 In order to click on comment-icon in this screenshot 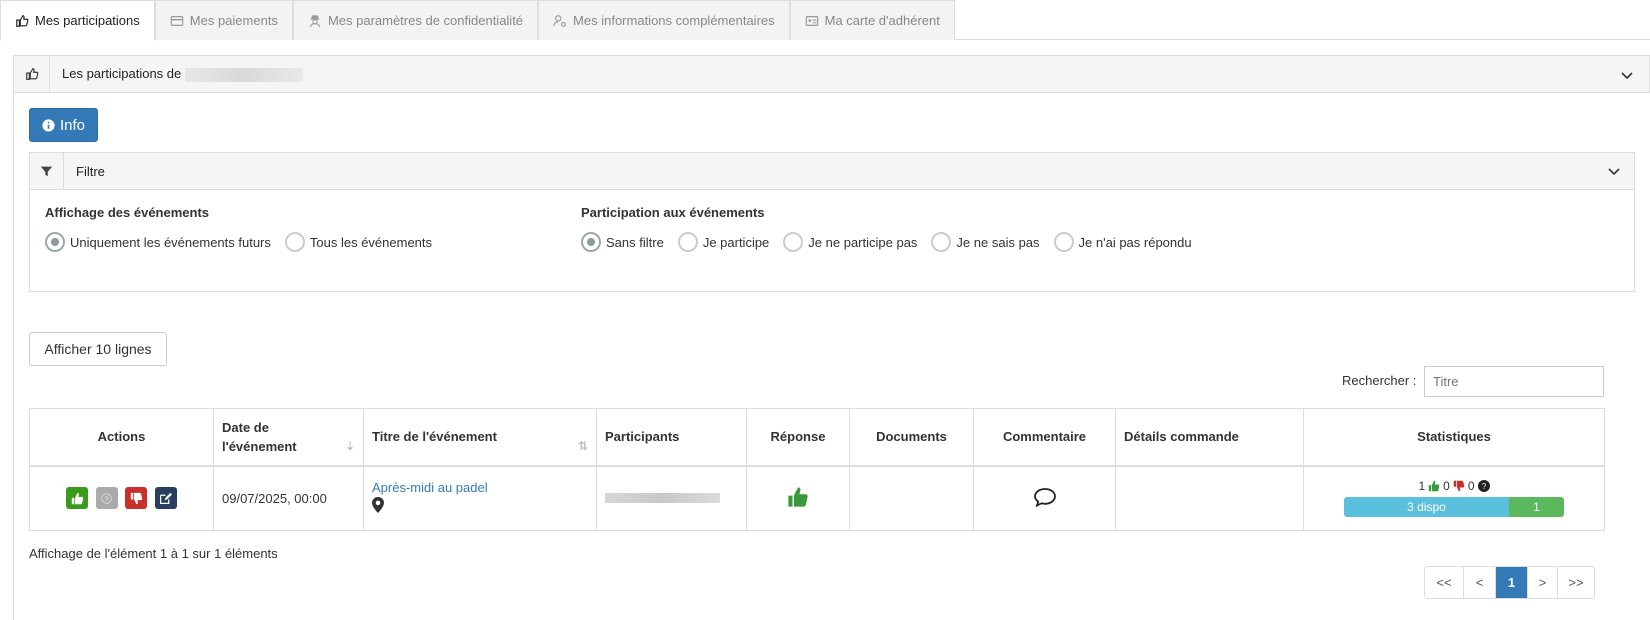, I will do `click(1045, 497)`.